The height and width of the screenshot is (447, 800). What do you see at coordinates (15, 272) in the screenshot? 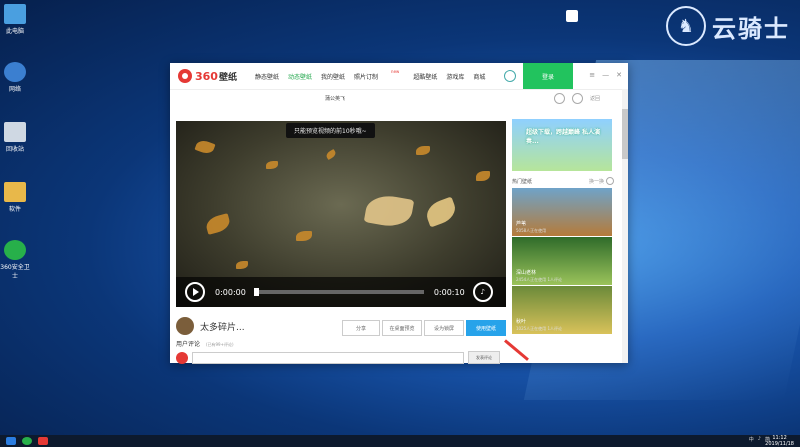
I see `desktop-icon-label: 360安全卫士` at bounding box center [15, 272].